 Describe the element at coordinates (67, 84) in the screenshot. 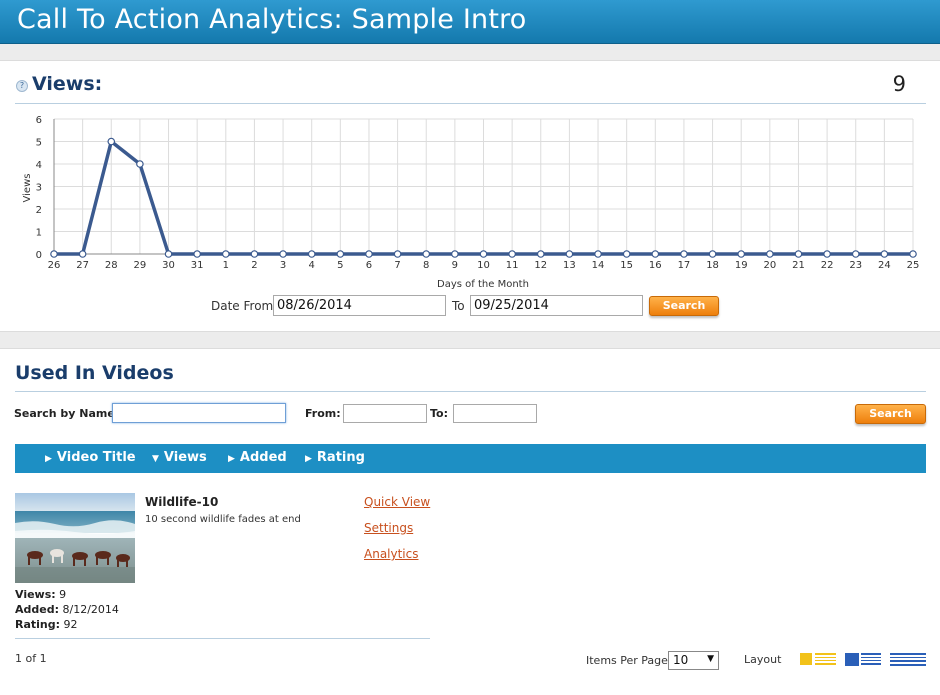

I see `views-heading: Views:` at that location.